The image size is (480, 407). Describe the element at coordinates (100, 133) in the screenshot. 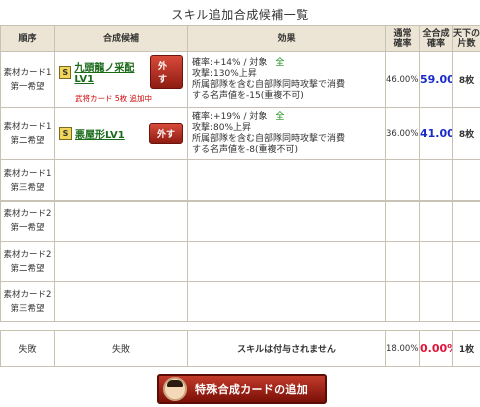

I see `skill-name-link: 悪屋形LV1` at that location.